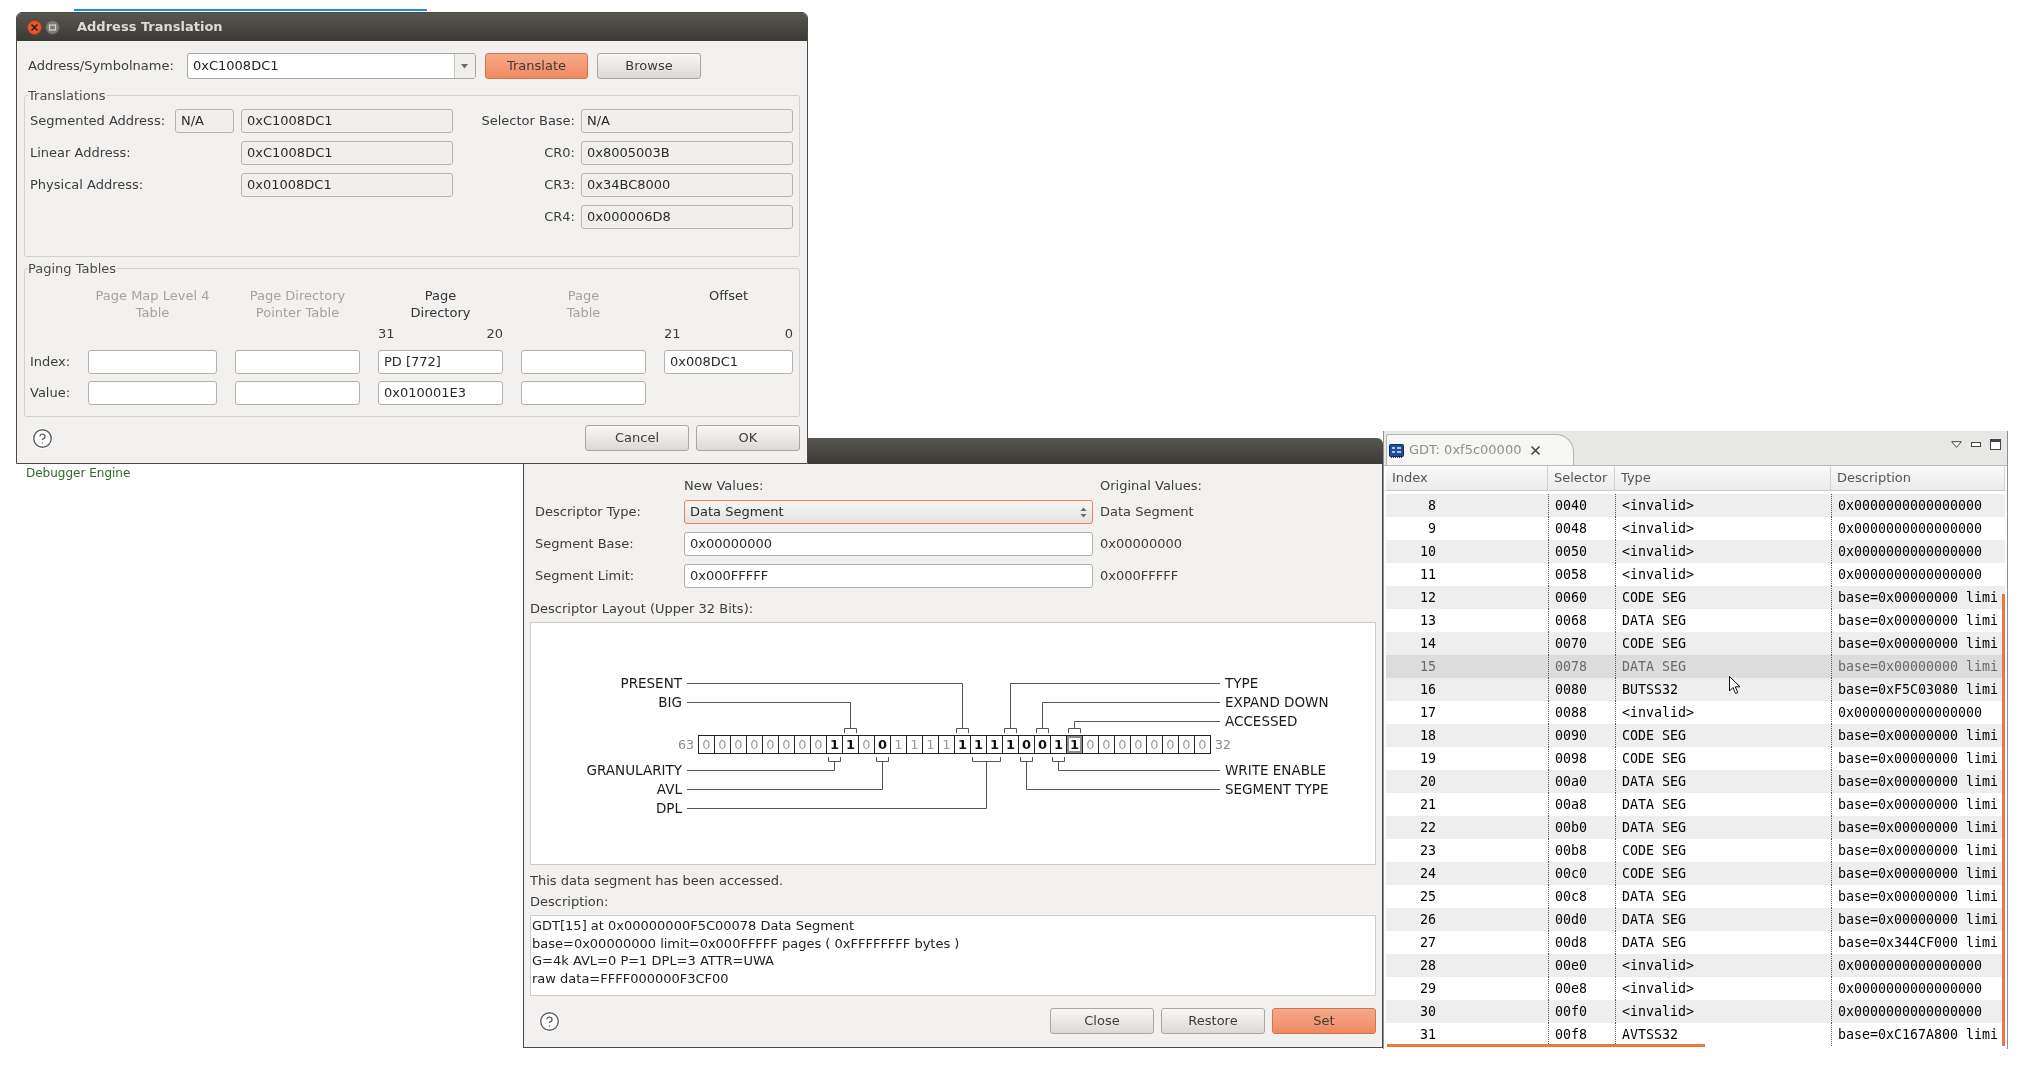 The width and height of the screenshot is (2031, 1067). Describe the element at coordinates (687, 217) in the screenshot. I see `text-field: 0x000006D8` at that location.